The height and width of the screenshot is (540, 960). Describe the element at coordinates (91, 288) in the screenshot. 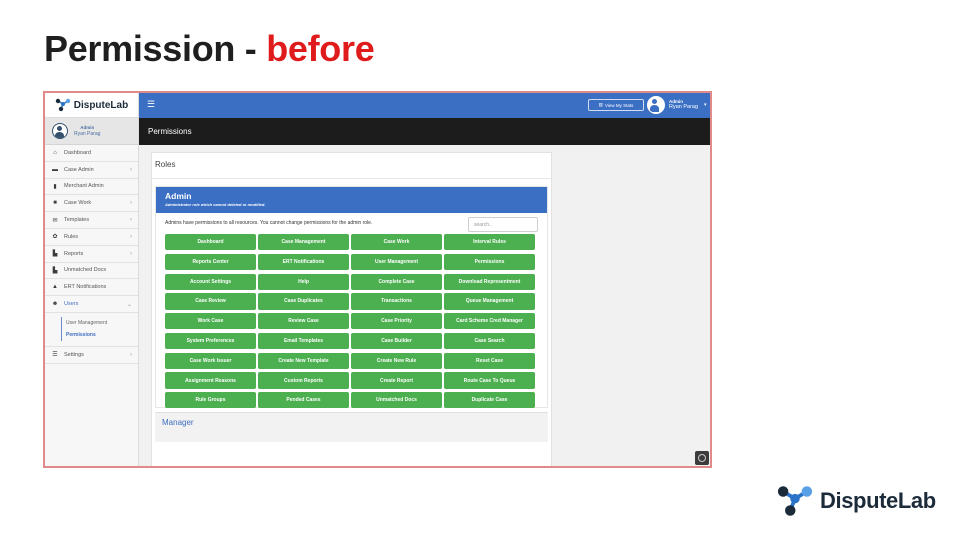

I see `sidebar-item-ert-notifications: ▲ ERT Notifications` at that location.